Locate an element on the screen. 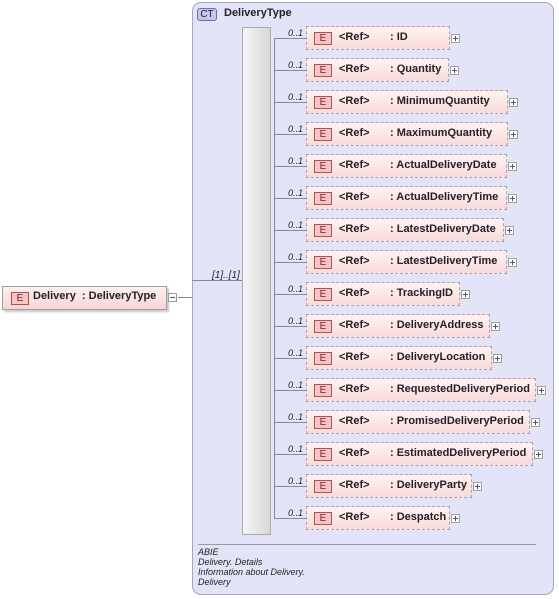 This screenshot has height=599, width=559. child-element: E <Ref> : EstimatedDeliveryPeriod is located at coordinates (419, 454).